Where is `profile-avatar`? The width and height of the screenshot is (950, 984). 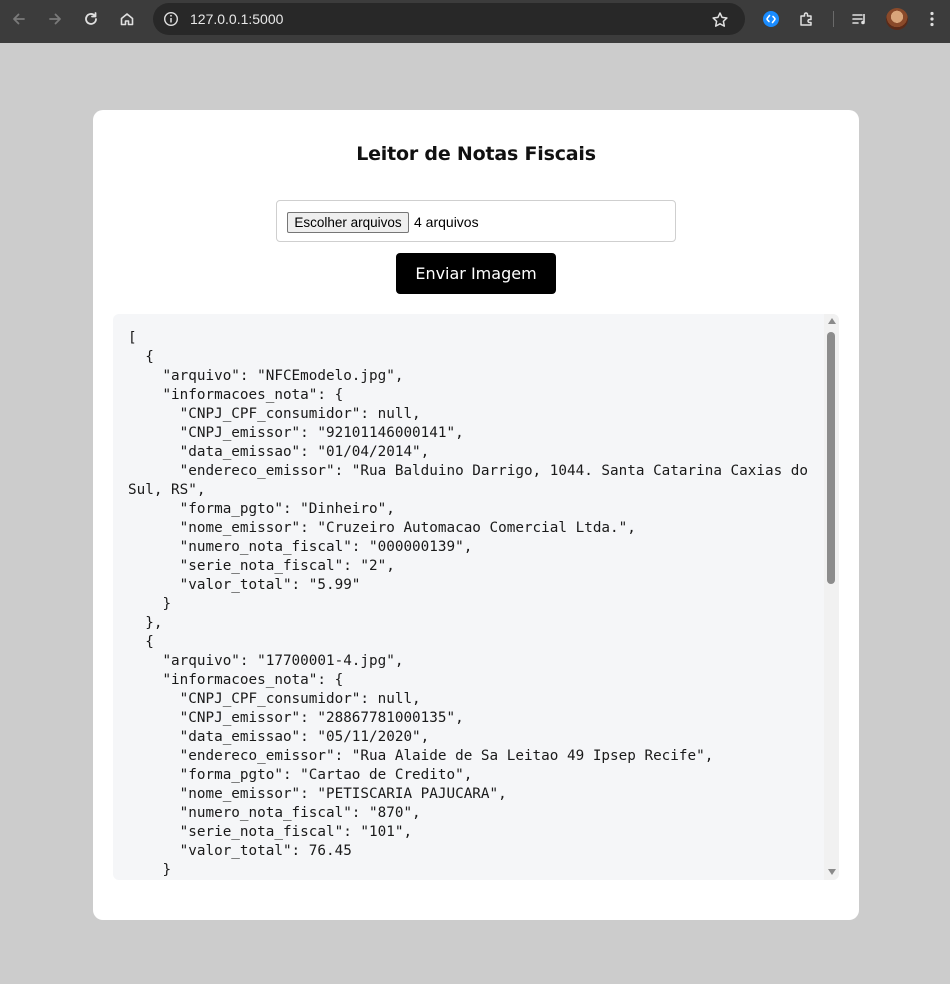
profile-avatar is located at coordinates (897, 19).